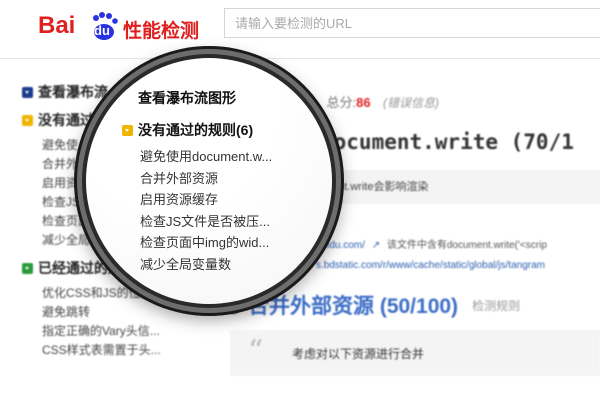 This screenshot has height=400, width=600. I want to click on check-rule-link: 检测规则, so click(496, 305).